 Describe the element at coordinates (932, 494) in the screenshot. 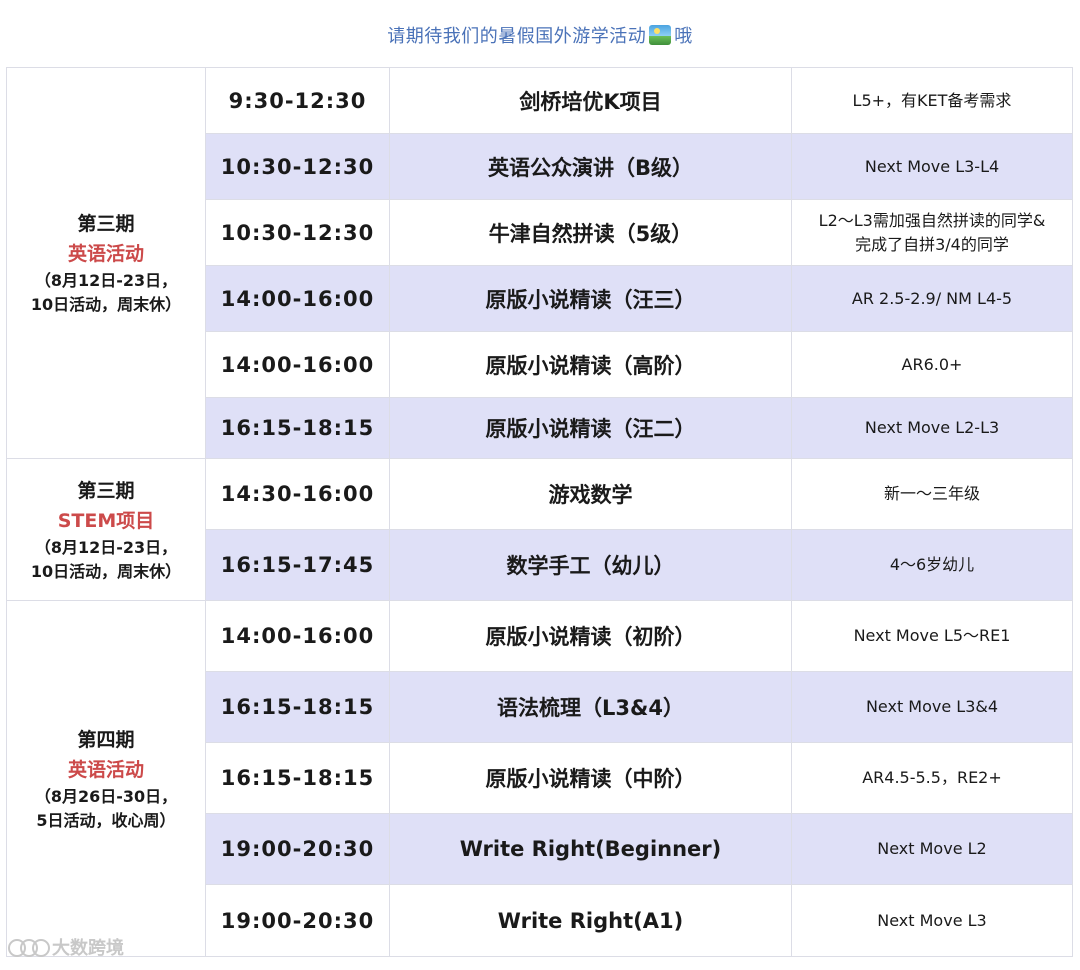

I see `target-cell: 新一～三年级` at that location.